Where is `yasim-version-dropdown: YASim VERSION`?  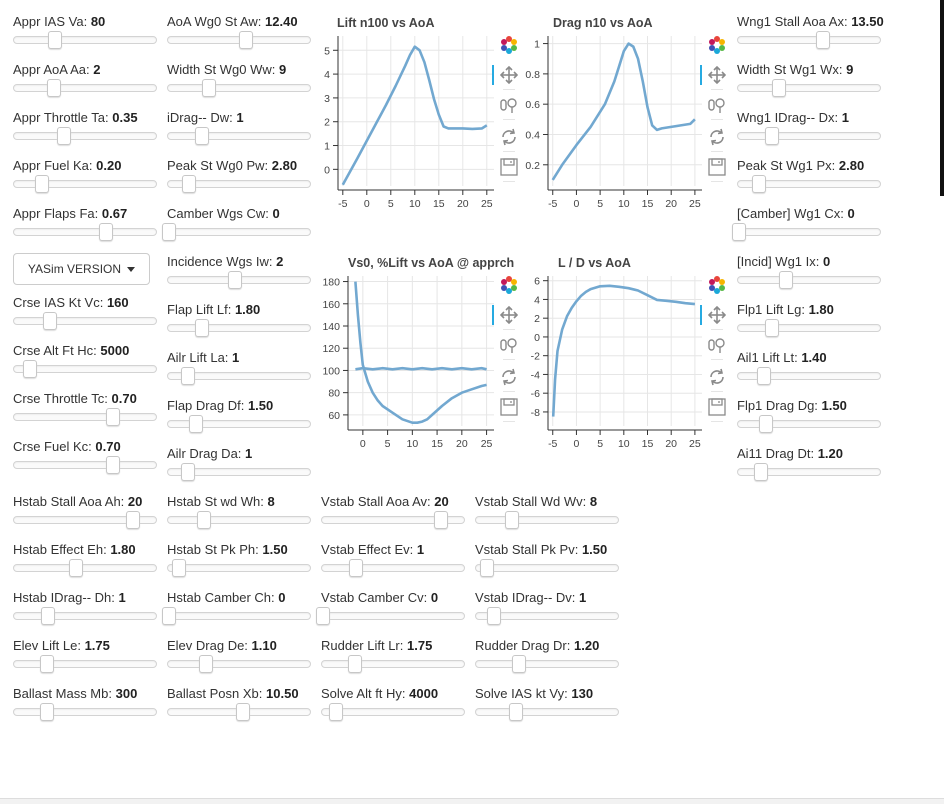 yasim-version-dropdown: YASim VERSION is located at coordinates (81, 269).